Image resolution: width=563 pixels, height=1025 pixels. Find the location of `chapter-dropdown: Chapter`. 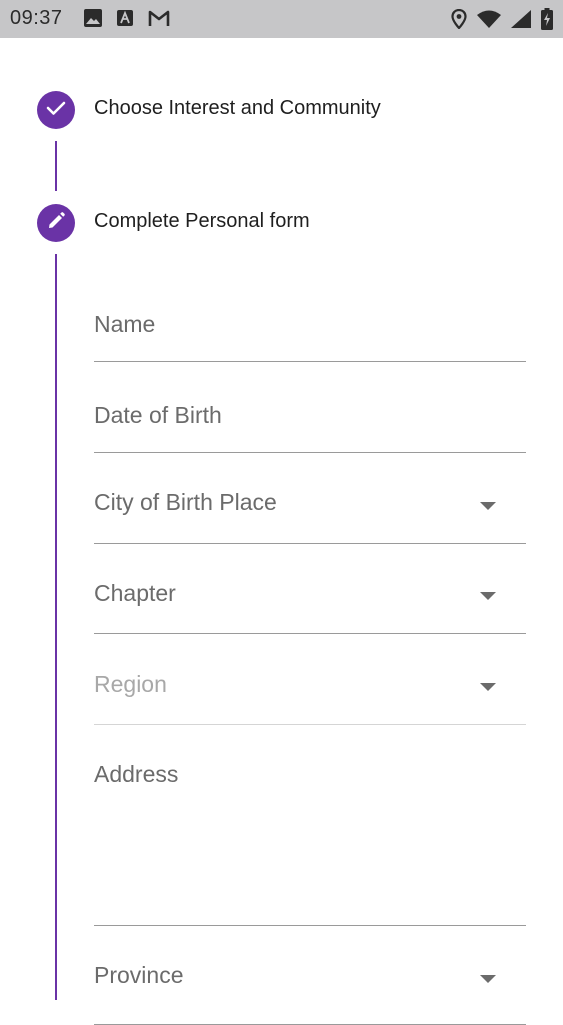

chapter-dropdown: Chapter is located at coordinates (310, 603).